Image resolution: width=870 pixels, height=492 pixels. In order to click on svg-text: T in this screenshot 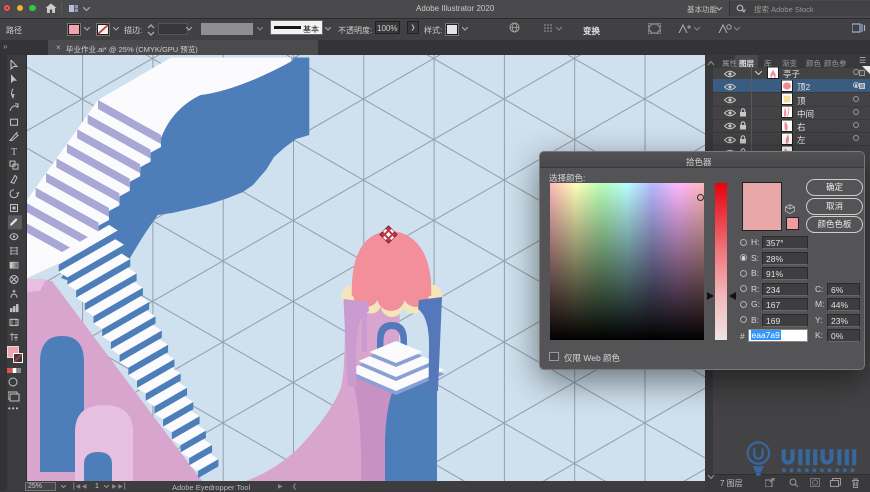, I will do `click(14, 152)`.